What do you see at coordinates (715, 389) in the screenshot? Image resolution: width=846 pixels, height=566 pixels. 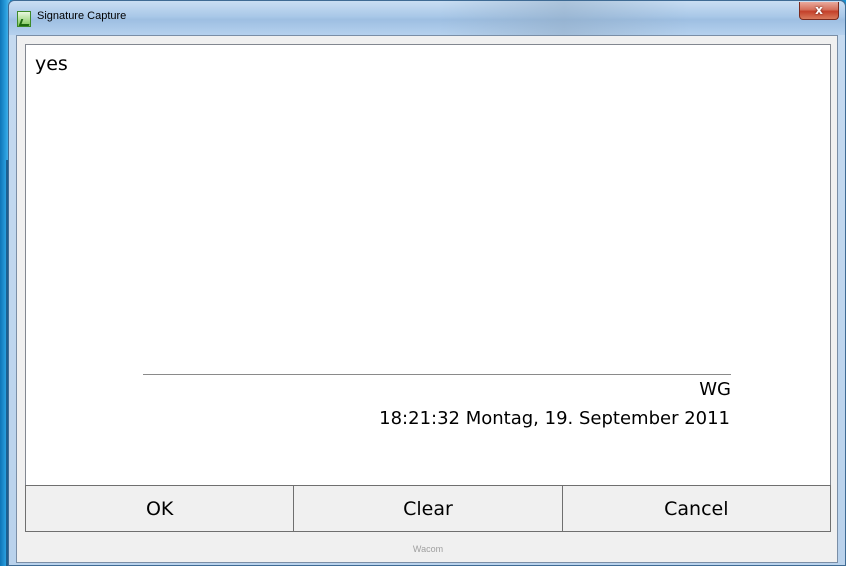 I see `signer-name: WG` at bounding box center [715, 389].